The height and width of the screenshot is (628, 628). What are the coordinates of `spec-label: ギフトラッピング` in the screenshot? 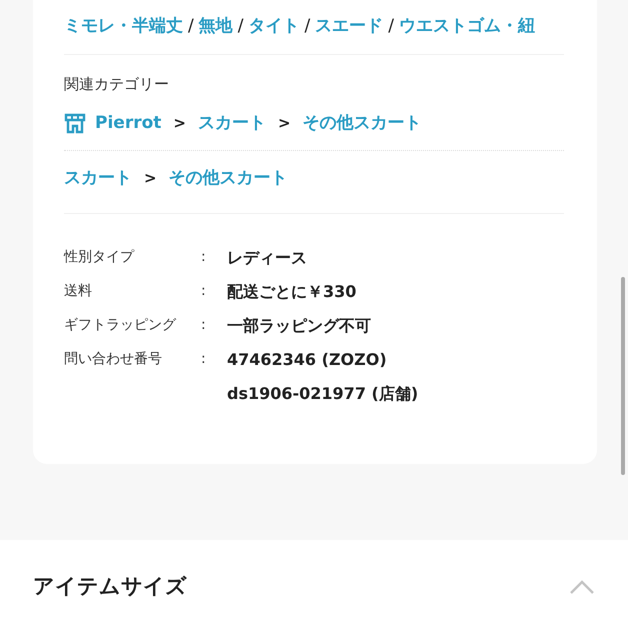 It's located at (121, 325).